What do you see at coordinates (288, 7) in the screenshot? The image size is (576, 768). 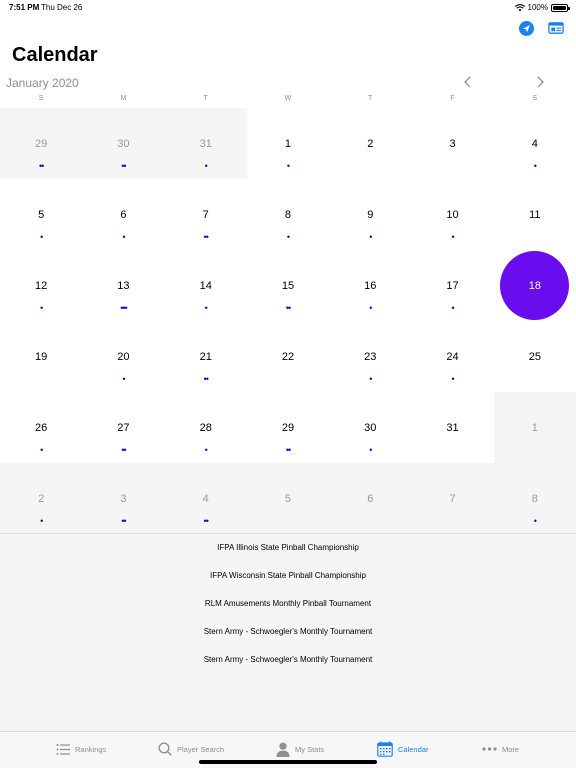 I see `status-bar: 7:51 PM Thu Dec 26 100%` at bounding box center [288, 7].